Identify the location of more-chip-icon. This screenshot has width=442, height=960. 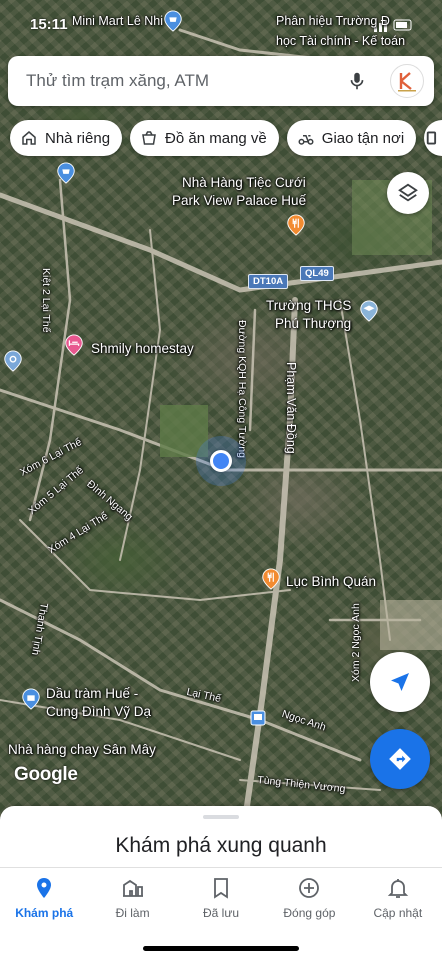
(431, 138).